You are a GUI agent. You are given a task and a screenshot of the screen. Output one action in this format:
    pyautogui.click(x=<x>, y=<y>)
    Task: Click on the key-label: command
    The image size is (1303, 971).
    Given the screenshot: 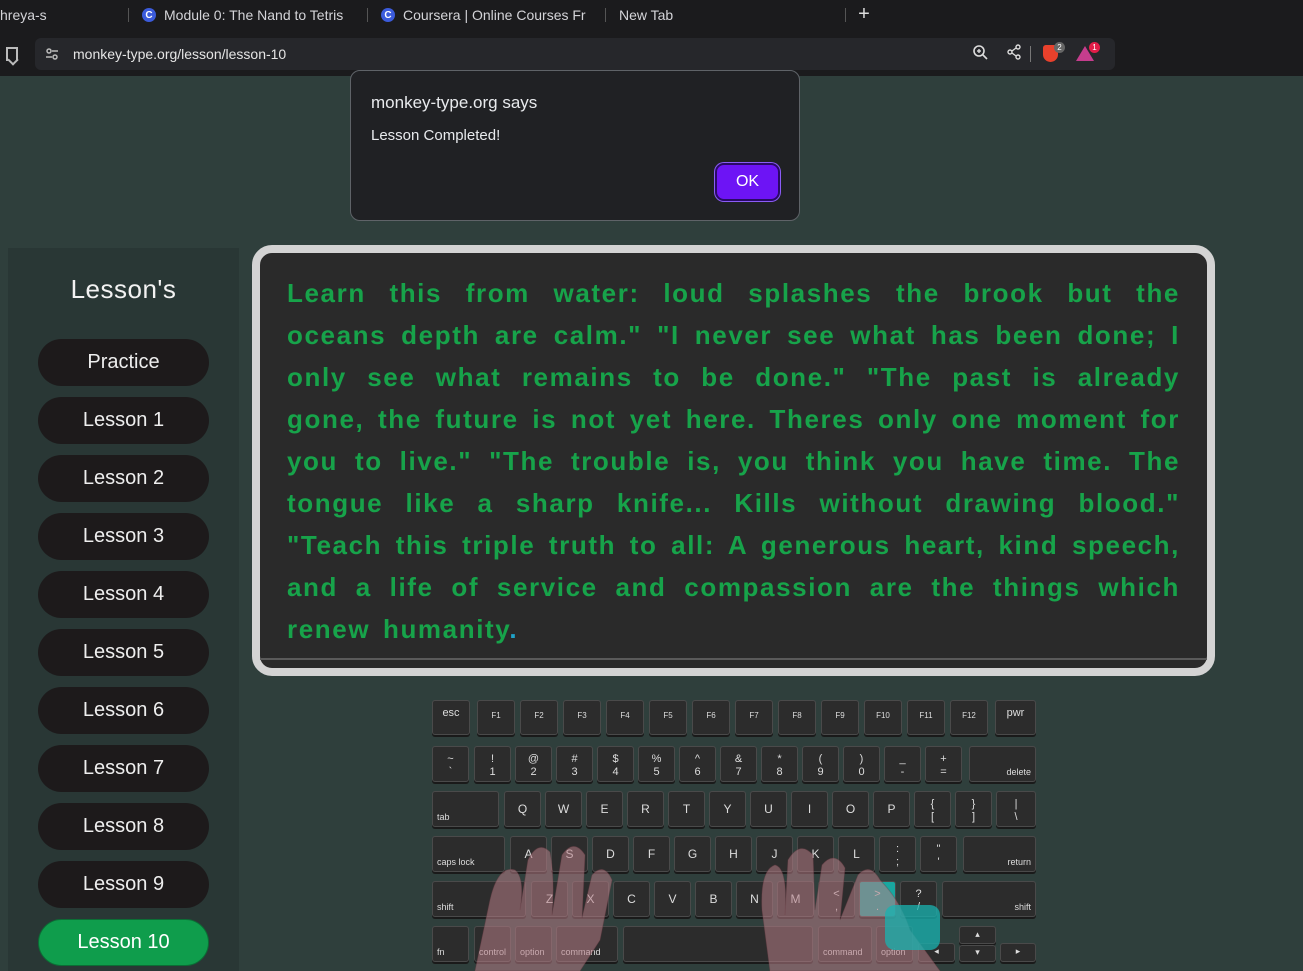 What is the action you would take?
    pyautogui.click(x=581, y=952)
    